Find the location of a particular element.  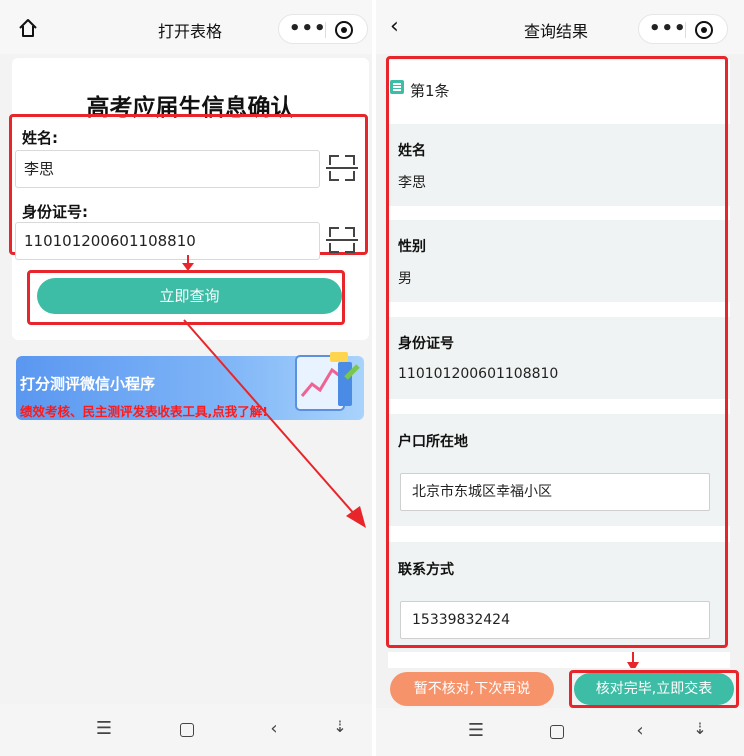

id-input: 110101200601108810 is located at coordinates (167, 241).